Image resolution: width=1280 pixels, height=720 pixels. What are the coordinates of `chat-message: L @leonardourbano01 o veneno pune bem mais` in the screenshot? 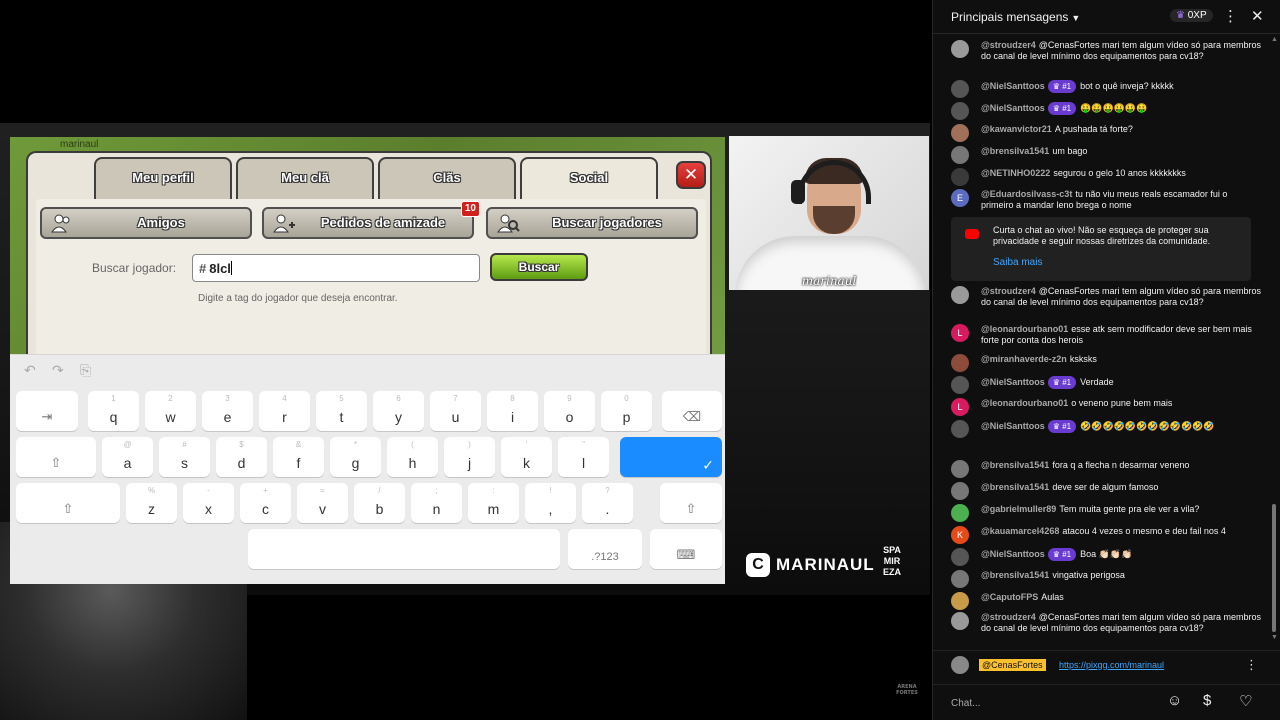 It's located at (1106, 407).